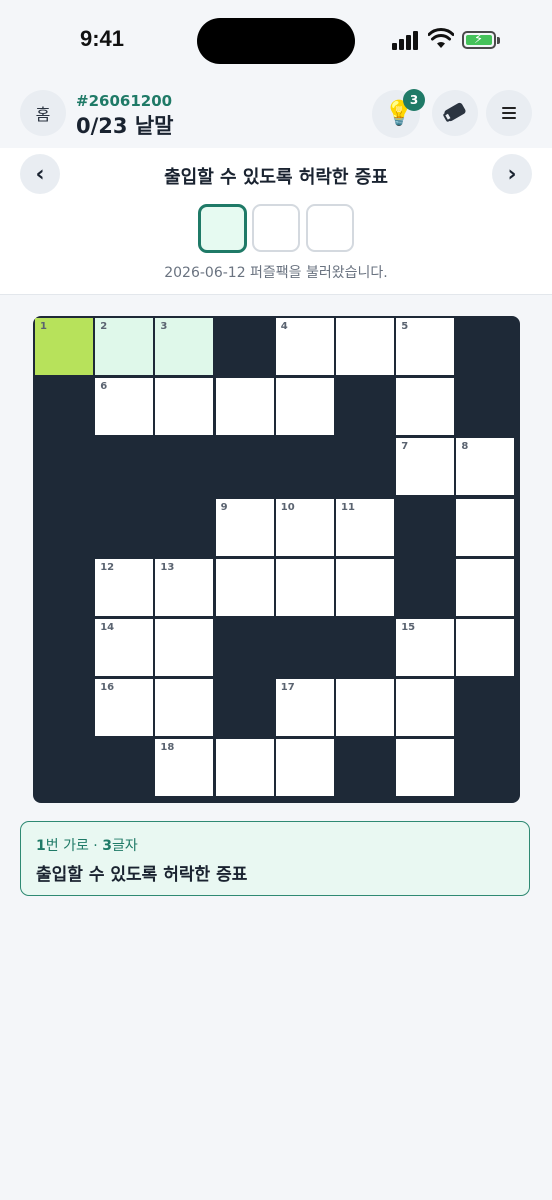 This screenshot has height=1200, width=552. What do you see at coordinates (124, 407) in the screenshot?
I see `grid-cell: 6` at bounding box center [124, 407].